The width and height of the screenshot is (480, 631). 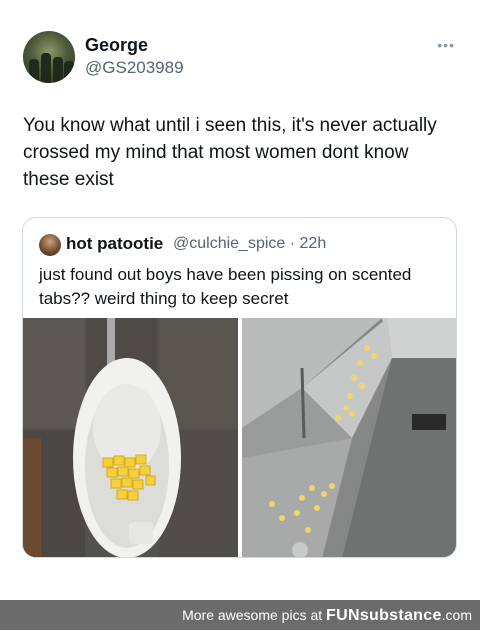 What do you see at coordinates (249, 244) in the screenshot?
I see `quote-author-handle: @culchie_spice · 22h` at bounding box center [249, 244].